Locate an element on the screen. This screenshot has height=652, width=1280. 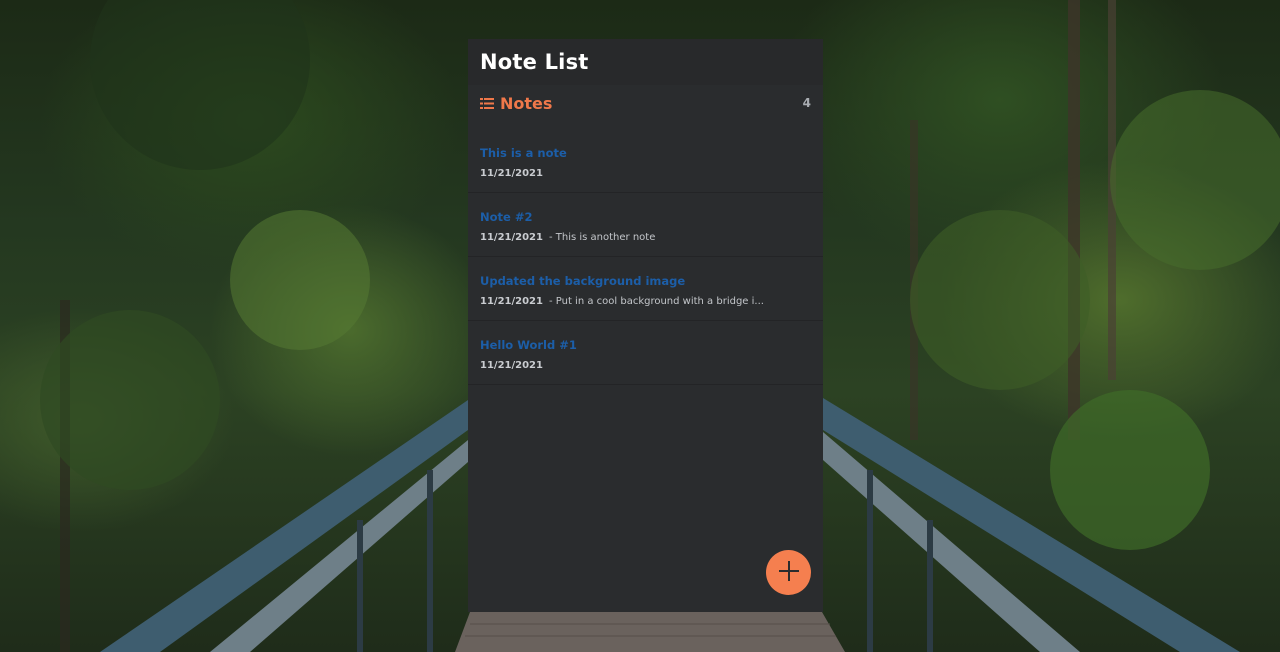
add-note-button is located at coordinates (788, 572).